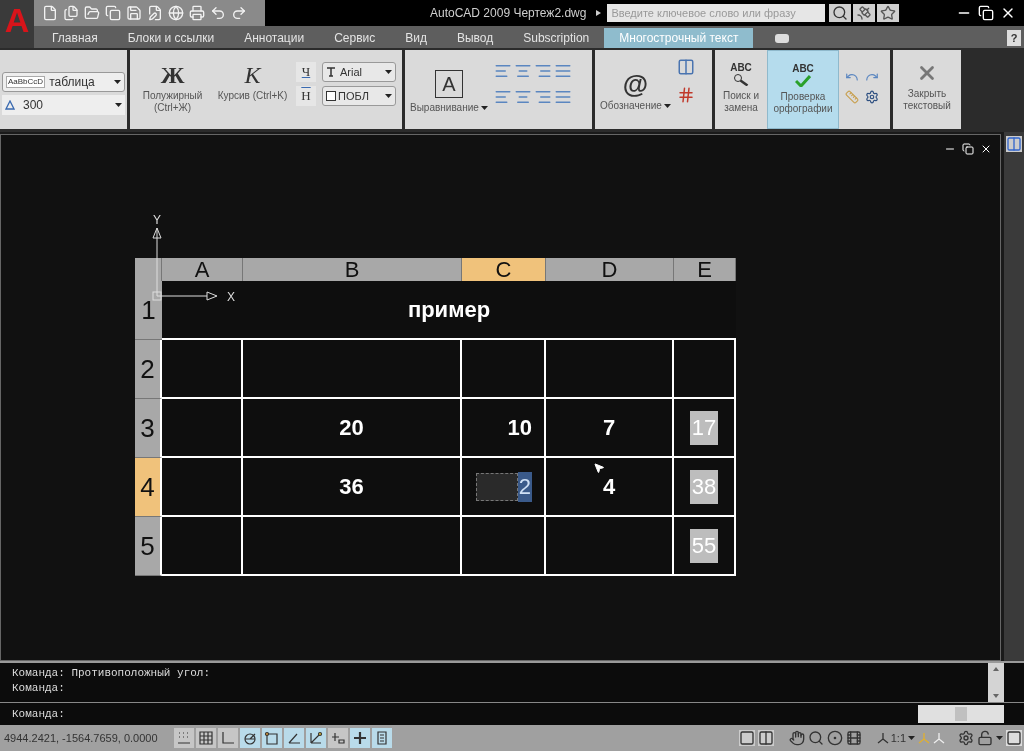  What do you see at coordinates (475, 38) in the screenshot?
I see `ribbon-tab: Вывод` at bounding box center [475, 38].